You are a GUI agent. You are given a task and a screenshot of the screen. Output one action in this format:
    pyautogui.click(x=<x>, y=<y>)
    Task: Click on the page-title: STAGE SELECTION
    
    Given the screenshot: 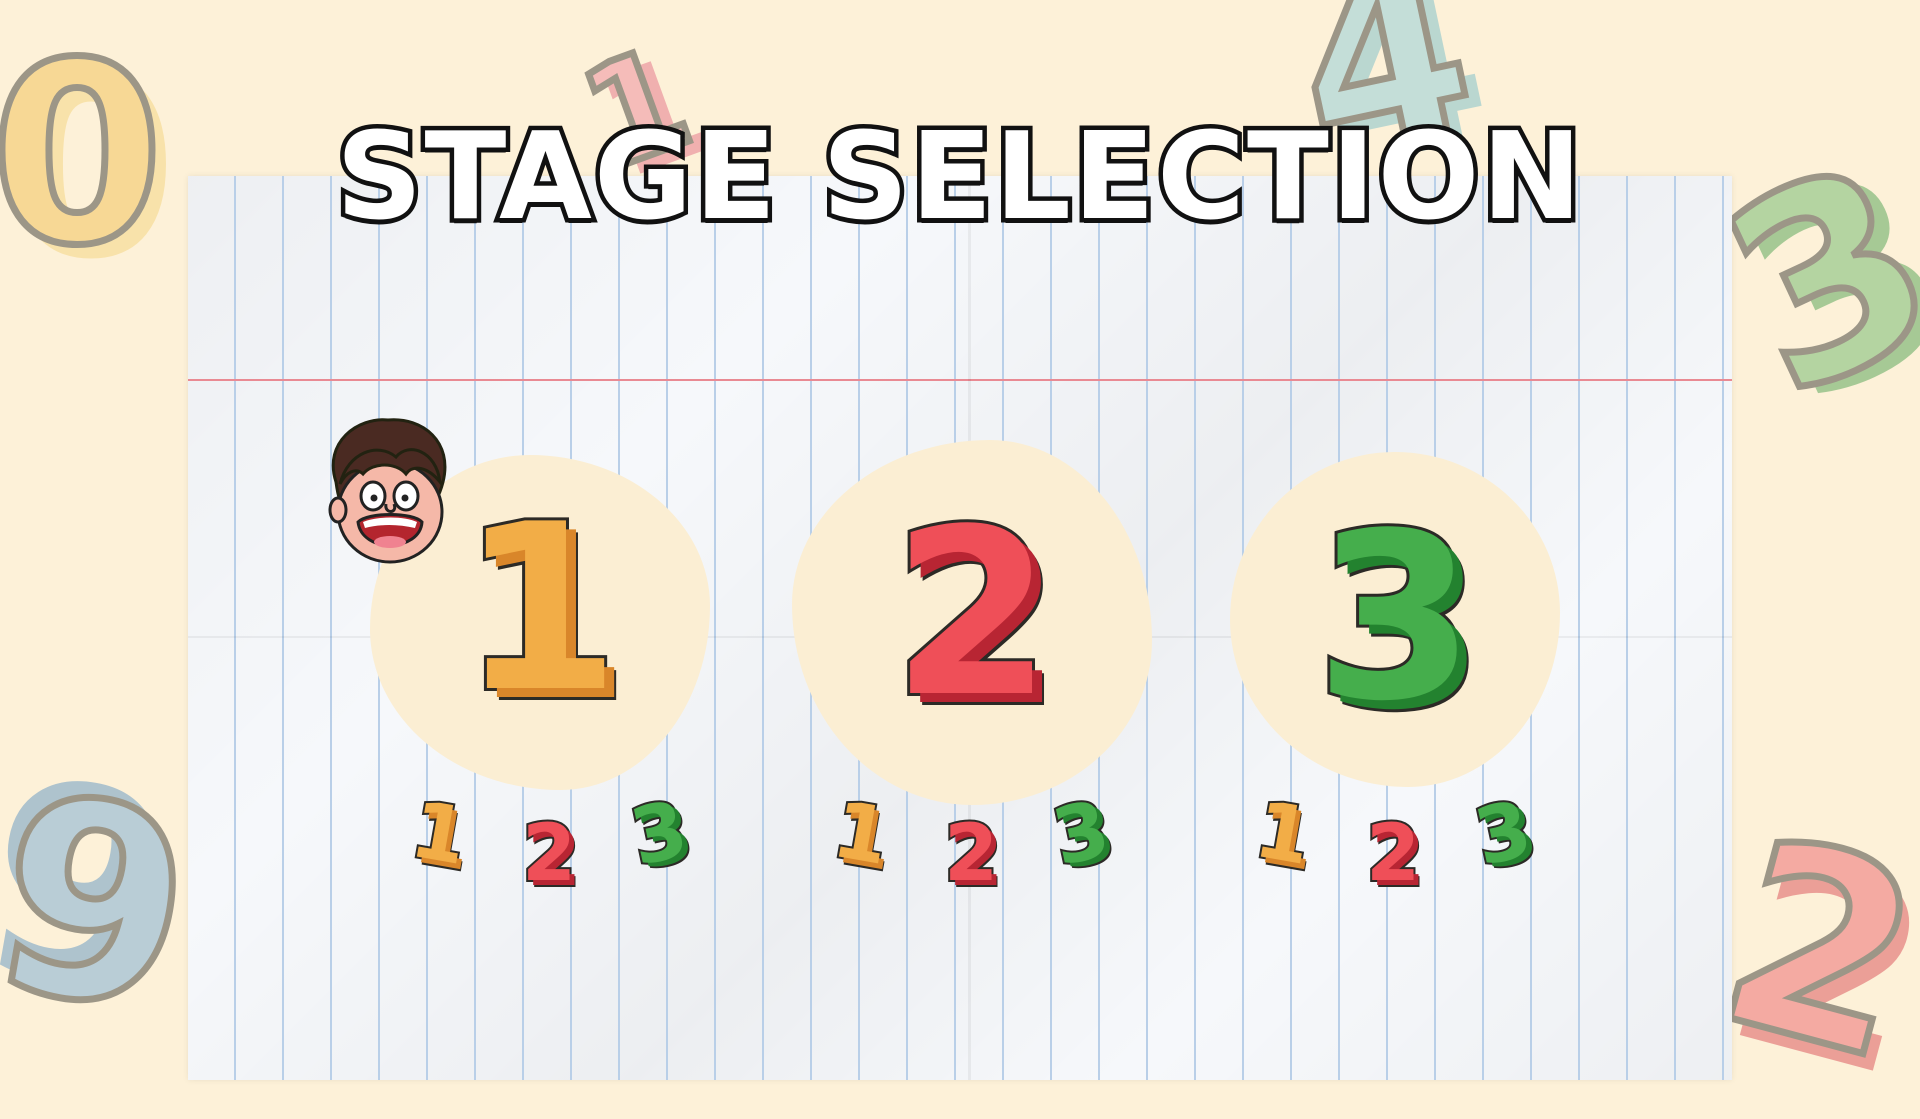 What is the action you would take?
    pyautogui.click(x=959, y=177)
    